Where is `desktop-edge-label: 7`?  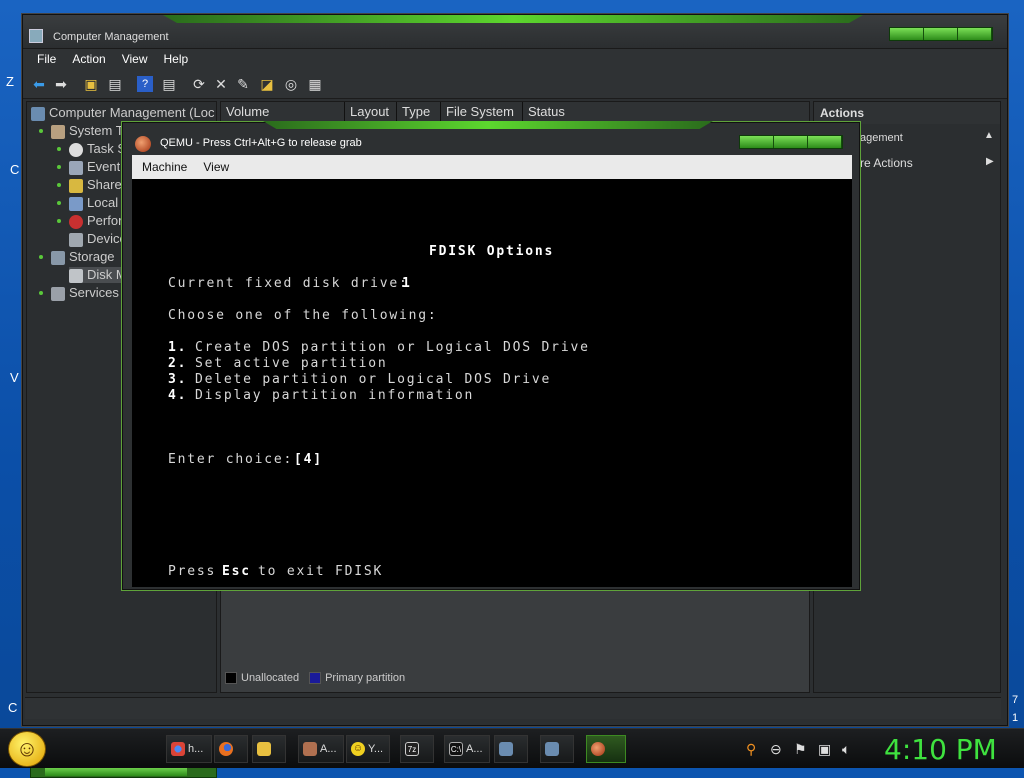
desktop-edge-label: 7 is located at coordinates (1015, 700).